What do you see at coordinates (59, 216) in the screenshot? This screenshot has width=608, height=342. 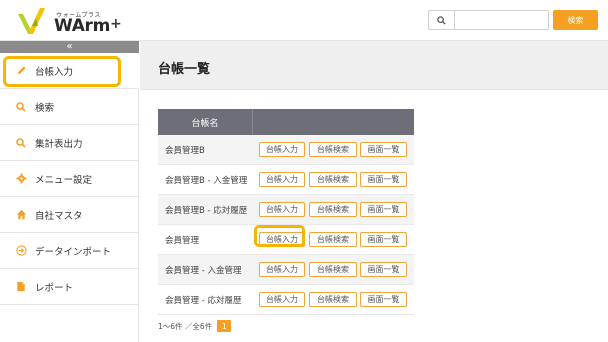 I see `sidebar-item-label: 自社マスタ` at bounding box center [59, 216].